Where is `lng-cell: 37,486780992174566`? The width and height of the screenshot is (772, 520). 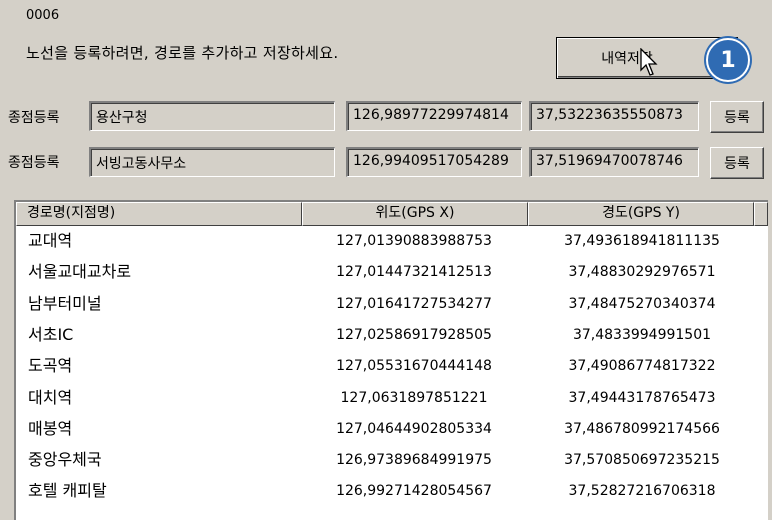
lng-cell: 37,486780992174566 is located at coordinates (642, 428).